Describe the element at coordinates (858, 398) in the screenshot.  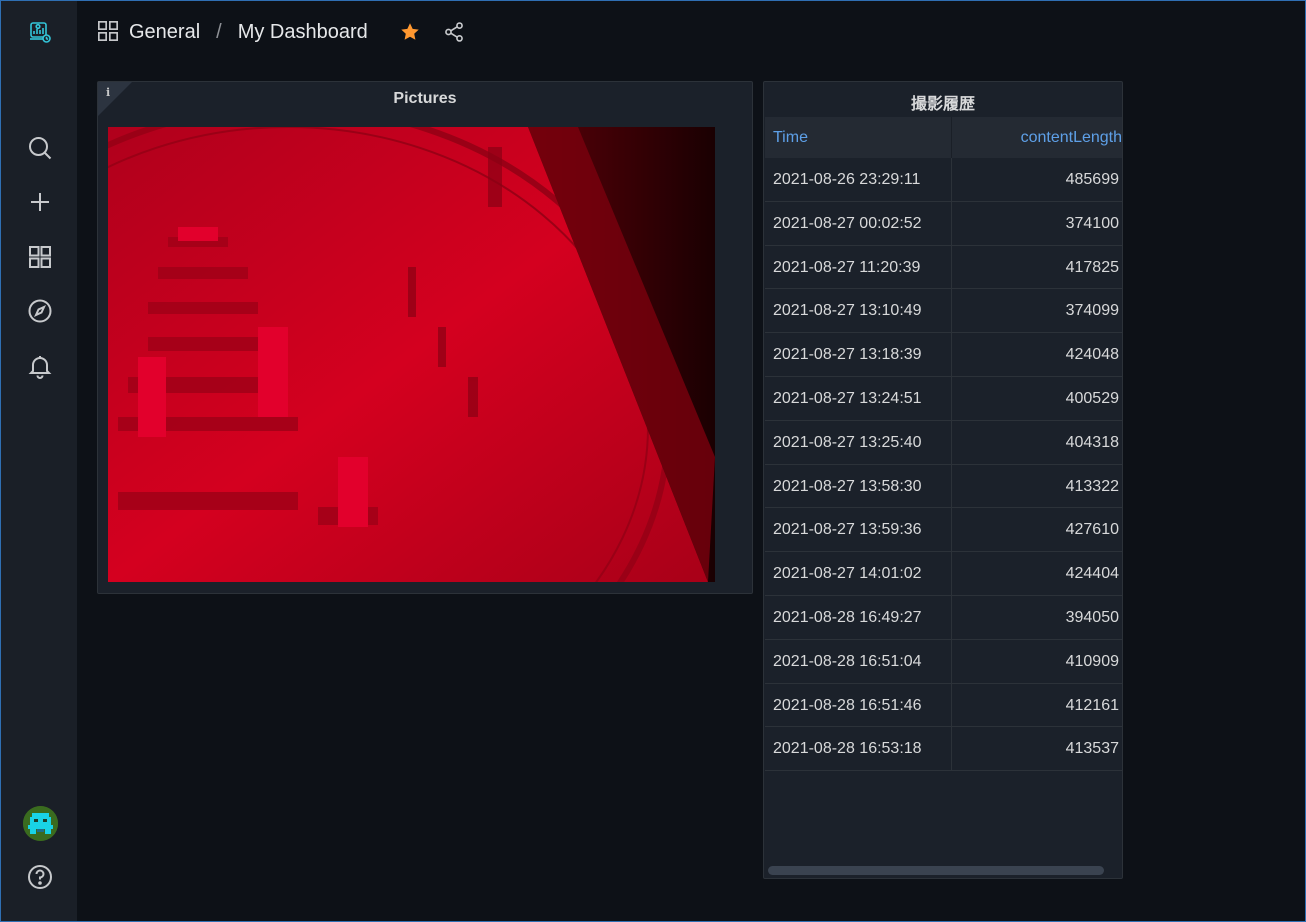
I see `cell-time: 2021-08-27 13:24:51` at that location.